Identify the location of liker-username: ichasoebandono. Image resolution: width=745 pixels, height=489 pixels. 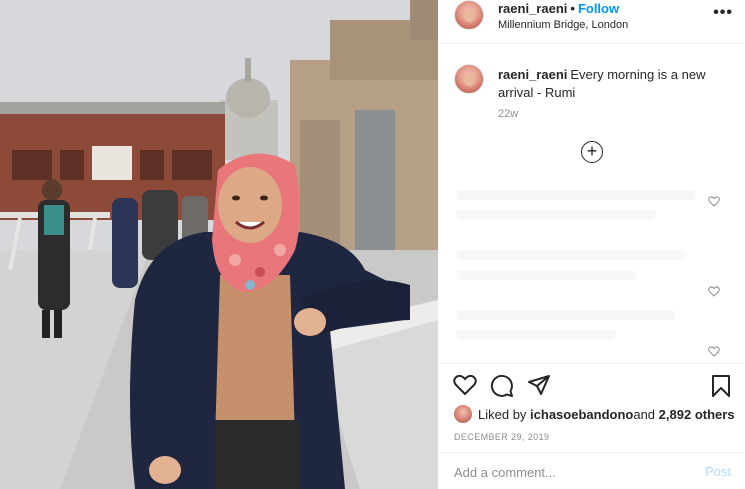
(581, 414).